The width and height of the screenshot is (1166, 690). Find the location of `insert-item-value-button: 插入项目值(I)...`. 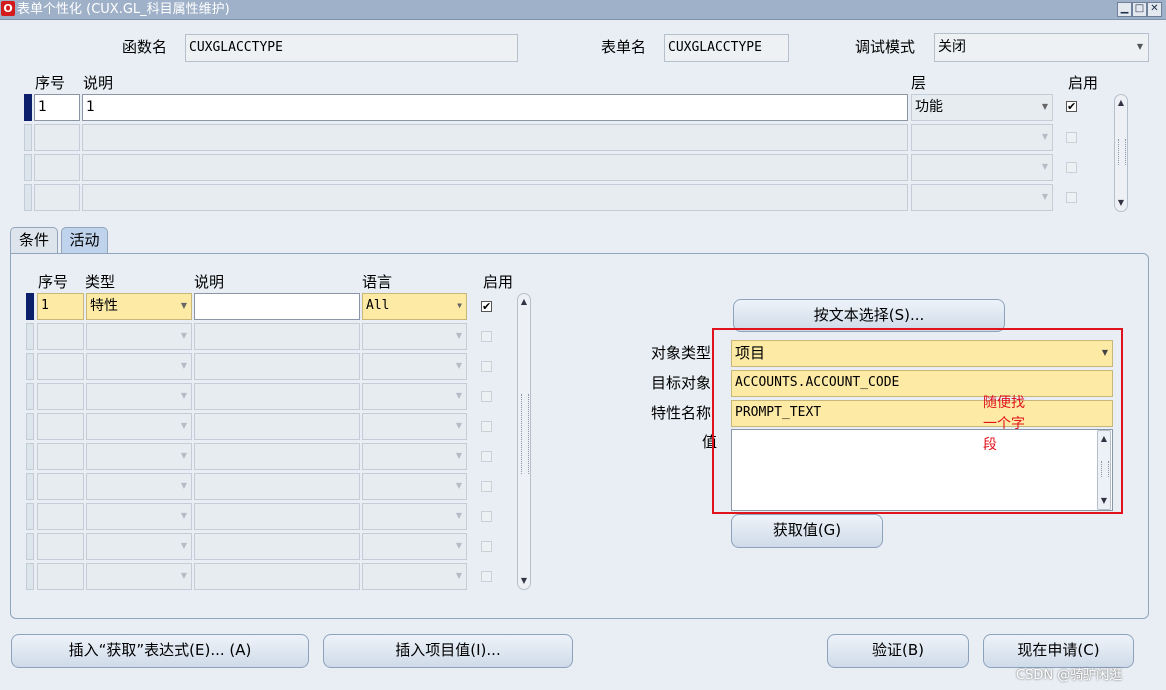

insert-item-value-button: 插入项目值(I)... is located at coordinates (448, 651).